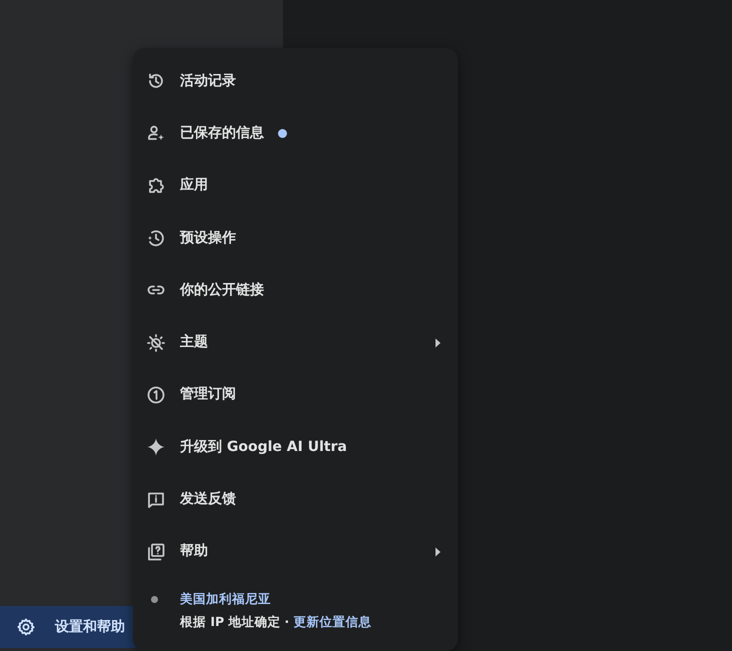  What do you see at coordinates (230, 621) in the screenshot?
I see `location-source: 根据 IP 地址确定` at bounding box center [230, 621].